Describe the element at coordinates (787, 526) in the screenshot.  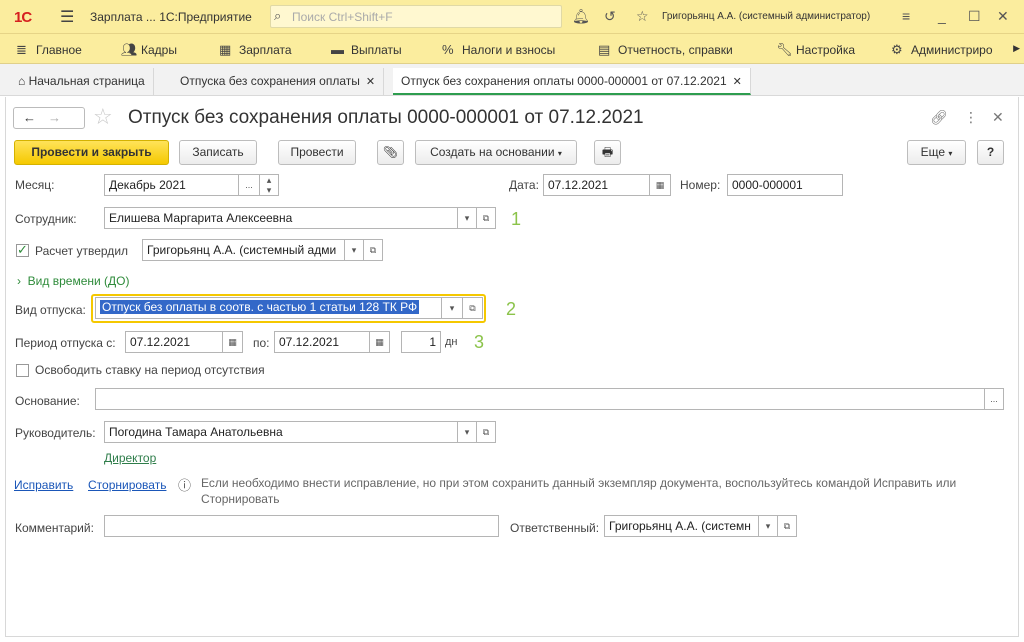
I see `responsible-open-icon: ⧉` at that location.